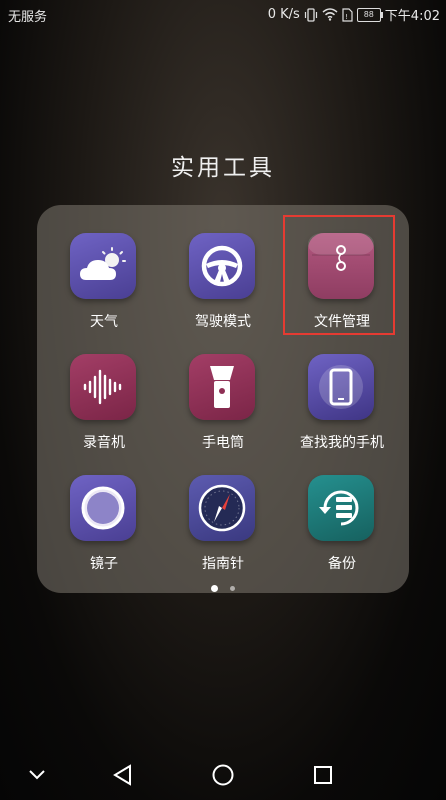 This screenshot has width=446, height=800. Describe the element at coordinates (412, 16) in the screenshot. I see `clock: 下午4:02` at that location.